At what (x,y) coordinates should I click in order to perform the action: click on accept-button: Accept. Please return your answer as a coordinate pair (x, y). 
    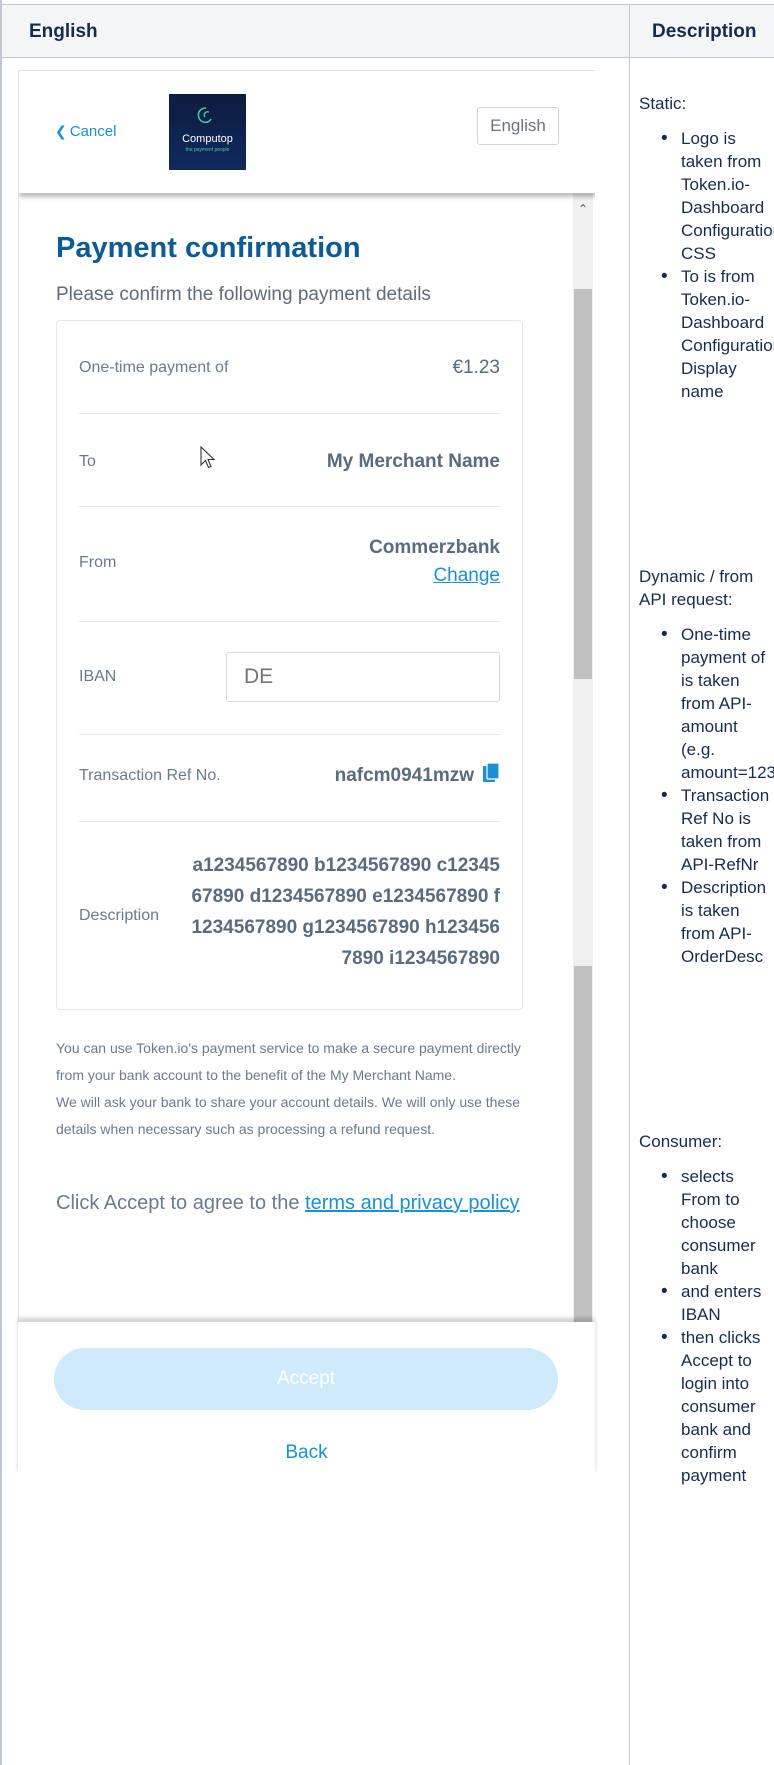
    Looking at the image, I should click on (306, 1379).